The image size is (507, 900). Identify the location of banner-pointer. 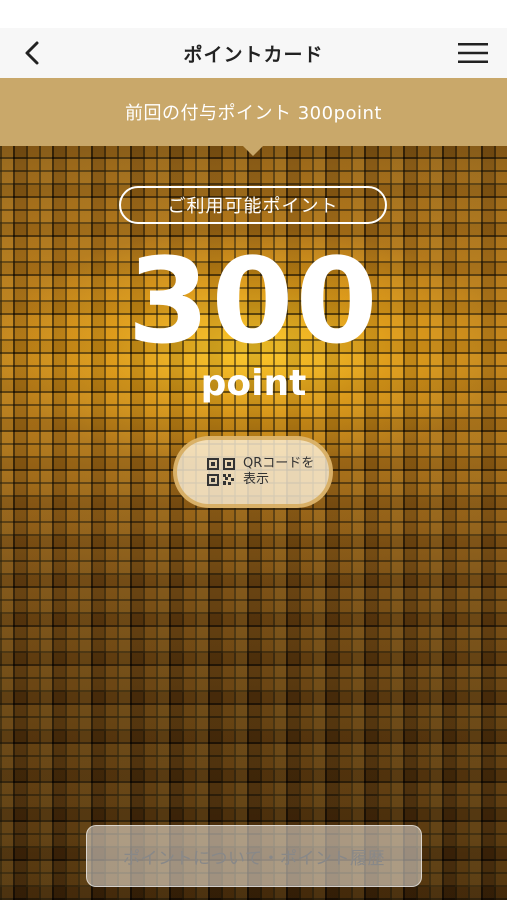
(253, 151).